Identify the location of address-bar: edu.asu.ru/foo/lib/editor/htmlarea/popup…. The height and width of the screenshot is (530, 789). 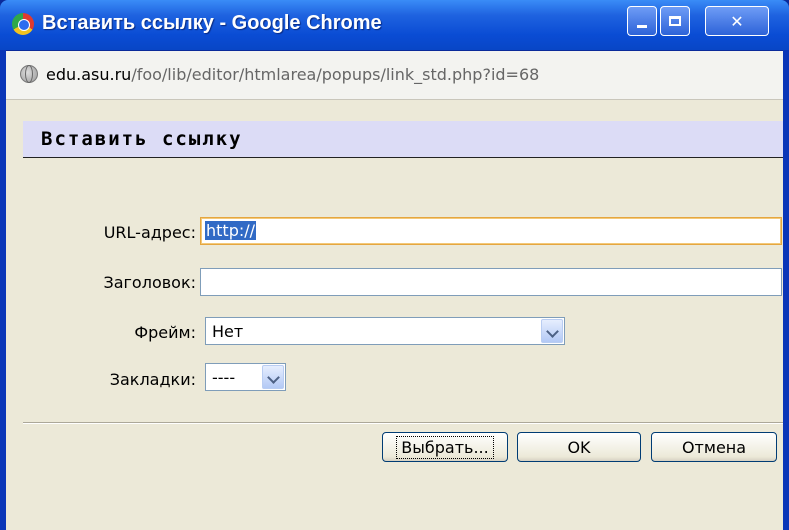
(394, 75).